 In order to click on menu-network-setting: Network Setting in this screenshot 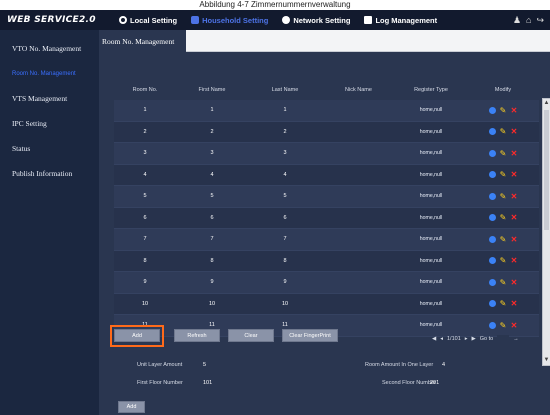, I will do `click(316, 20)`.